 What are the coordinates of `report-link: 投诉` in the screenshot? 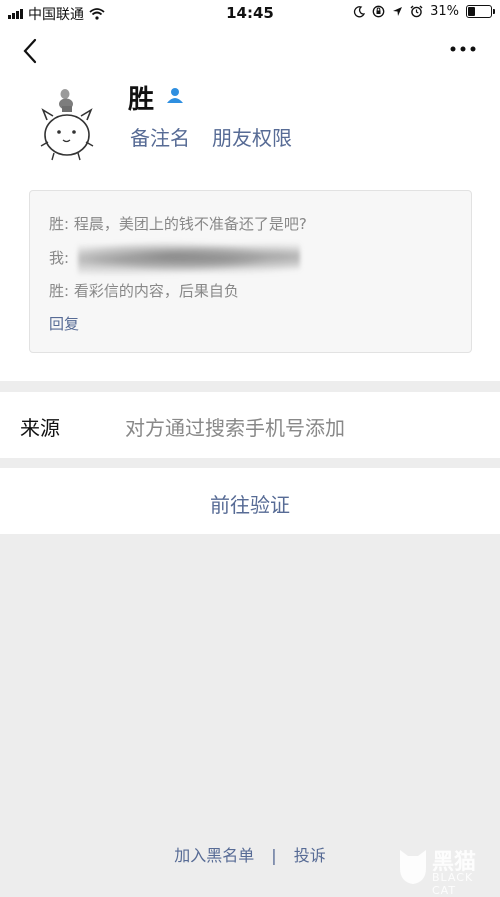 It's located at (310, 855).